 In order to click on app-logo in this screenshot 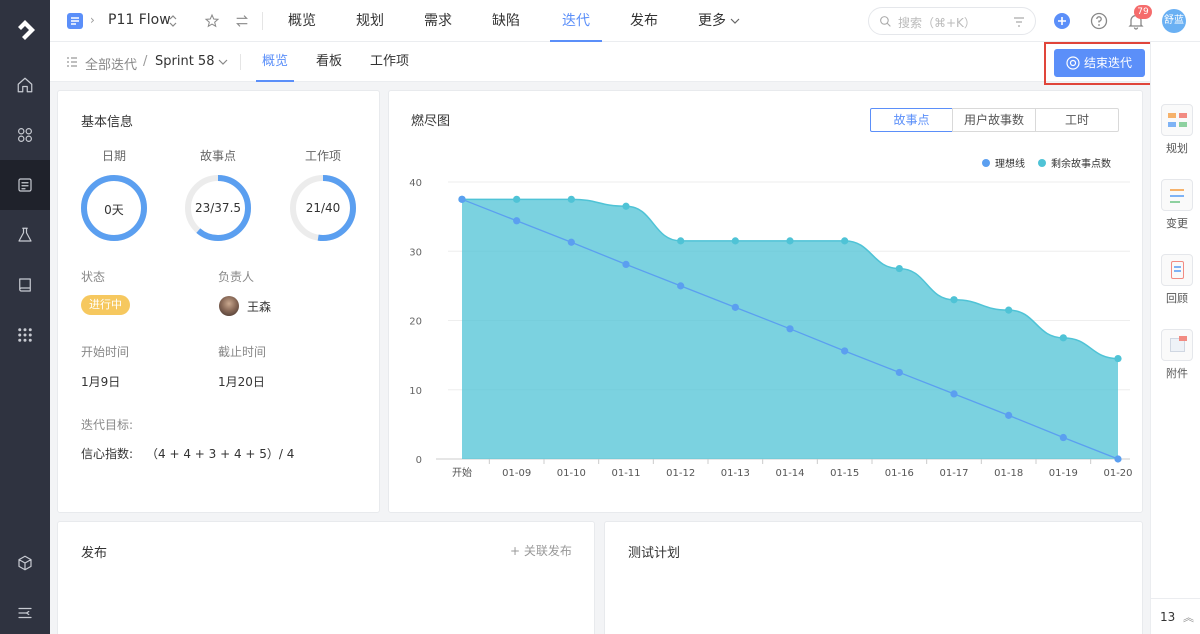, I will do `click(25, 30)`.